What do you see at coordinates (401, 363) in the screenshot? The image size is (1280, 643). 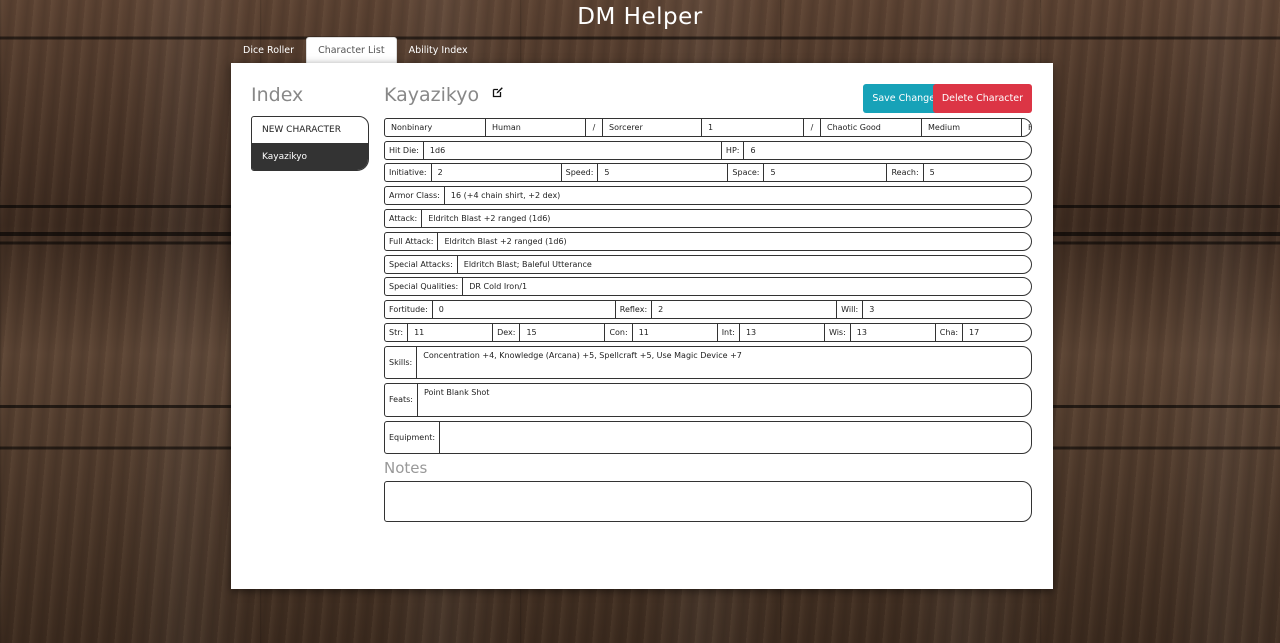 I see `skills-label: Skills:` at bounding box center [401, 363].